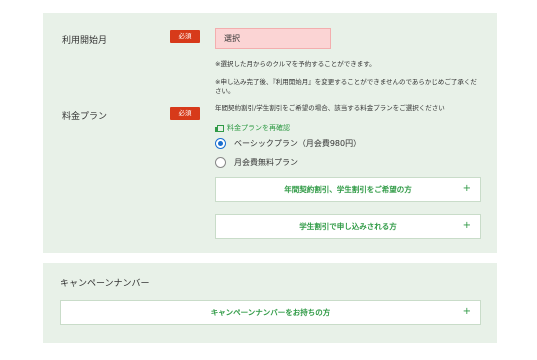 The image size is (537, 360). I want to click on plan-label: 料金プラン, so click(85, 117).